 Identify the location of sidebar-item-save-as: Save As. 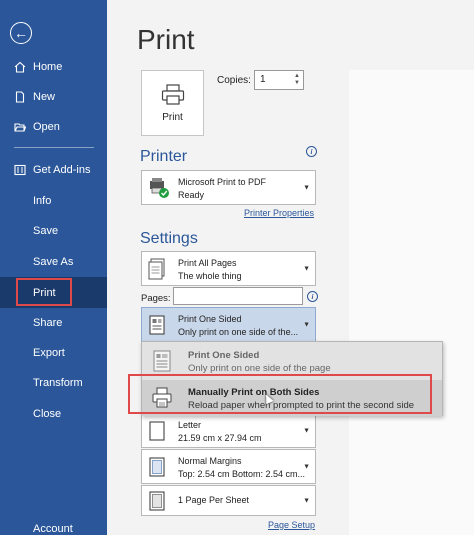
(53, 262).